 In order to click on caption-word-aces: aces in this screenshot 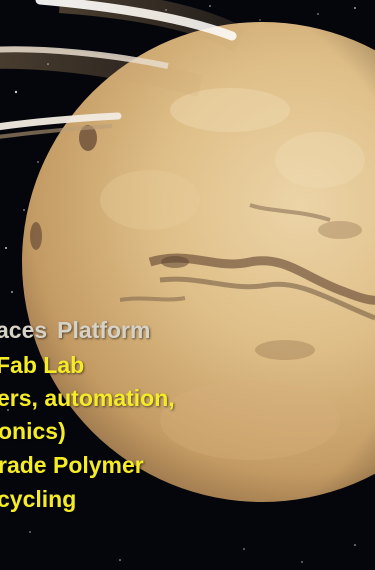, I will do `click(24, 330)`.